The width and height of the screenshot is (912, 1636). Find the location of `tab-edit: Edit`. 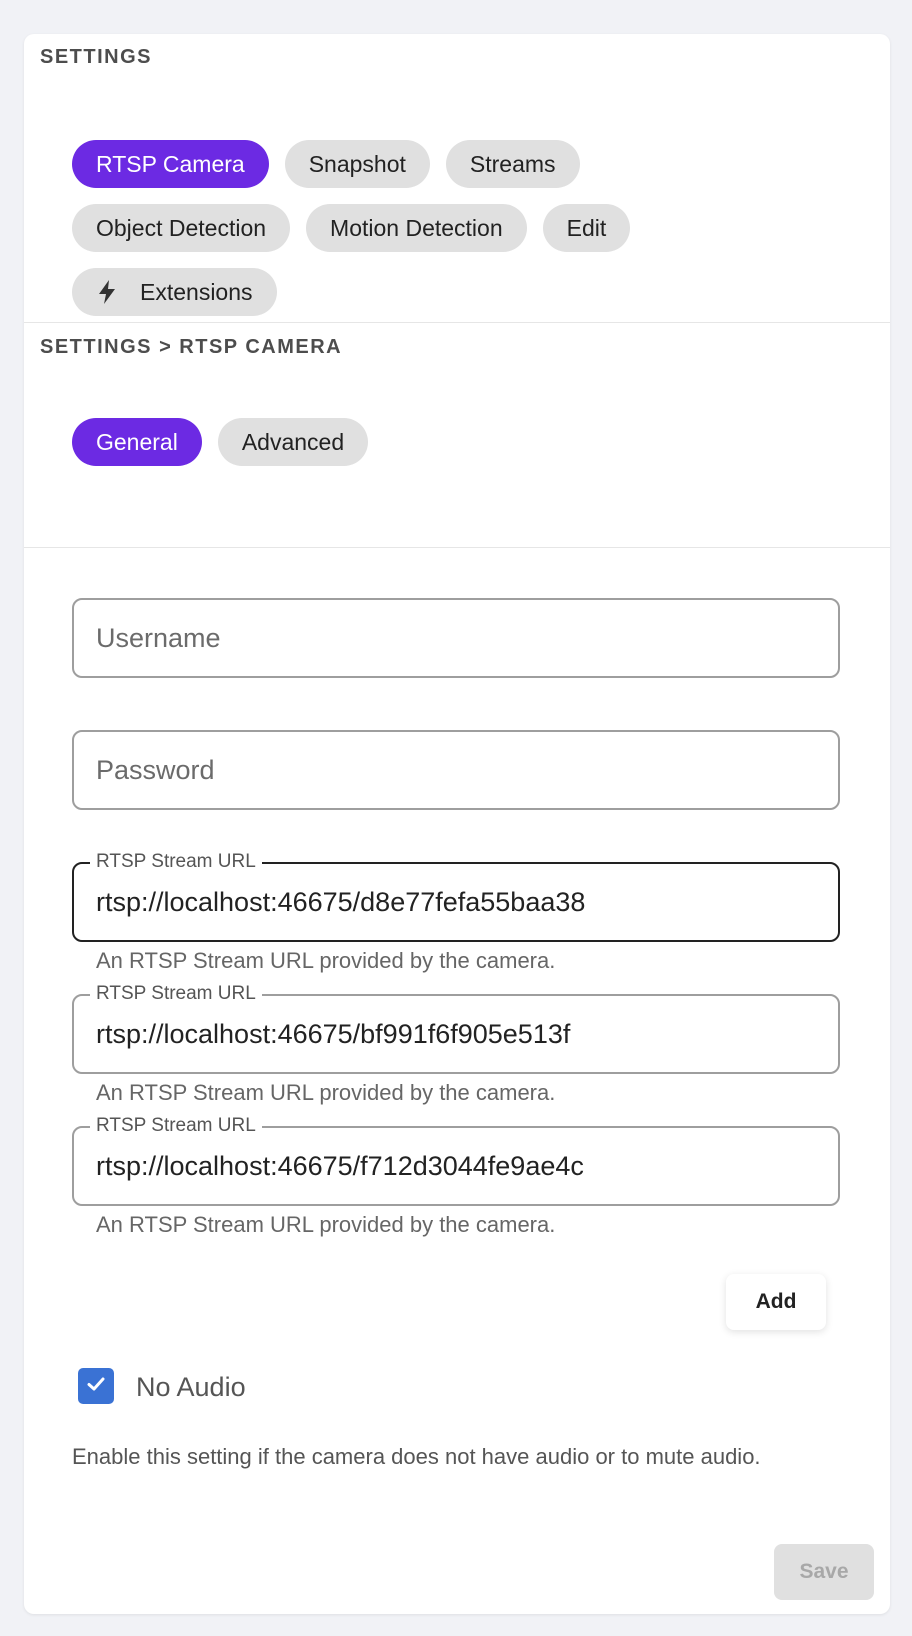

tab-edit: Edit is located at coordinates (586, 228).